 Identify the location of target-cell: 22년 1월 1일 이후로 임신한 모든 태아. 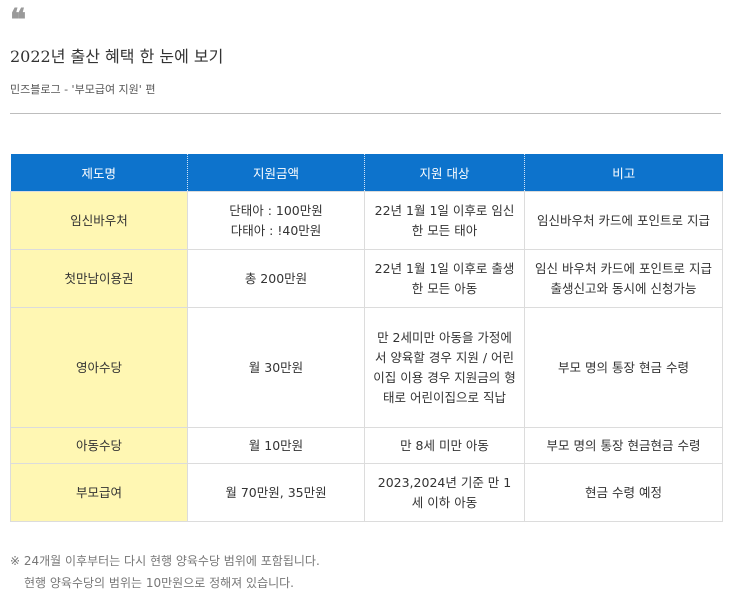
(444, 220).